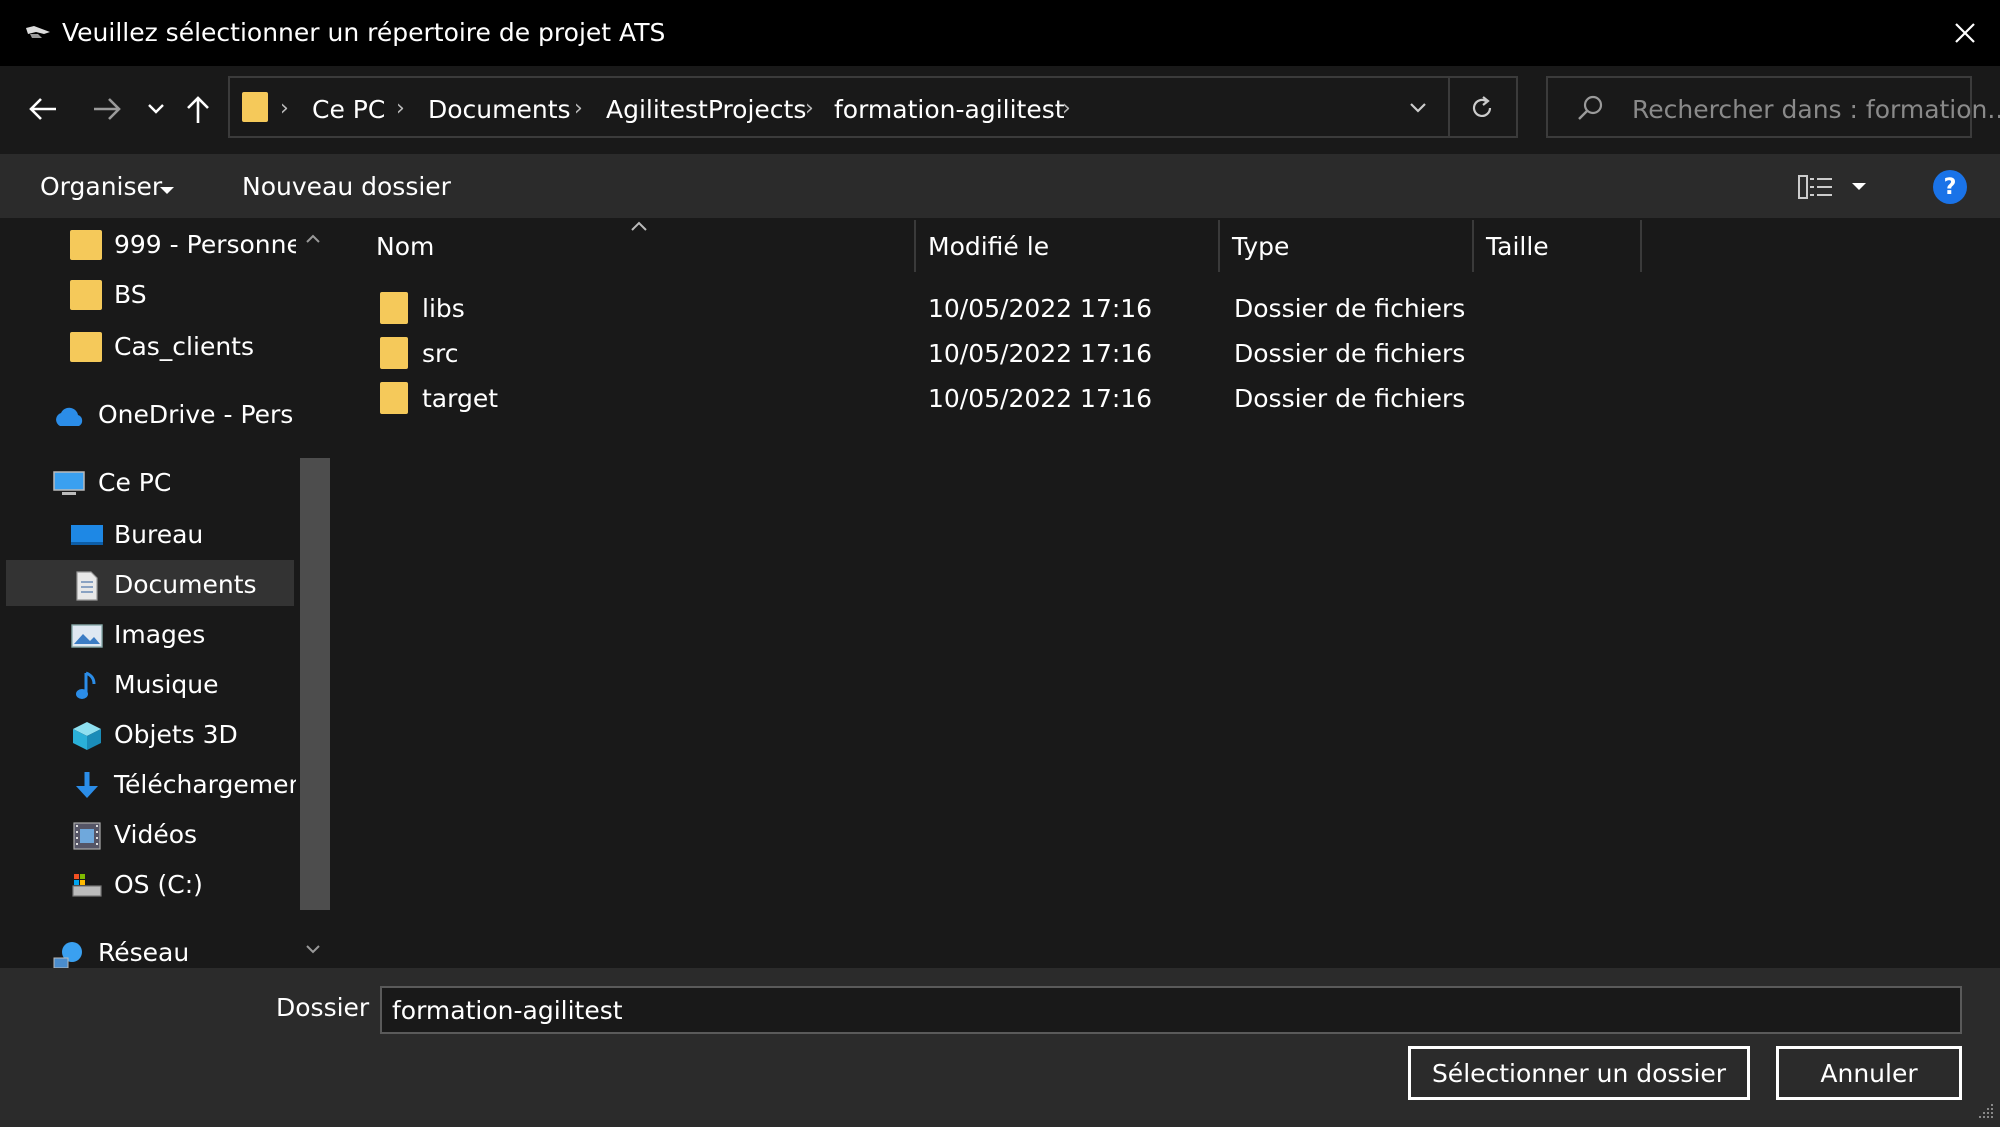 The height and width of the screenshot is (1127, 2000). I want to click on sidebar-item-label: Ce PC, so click(135, 482).